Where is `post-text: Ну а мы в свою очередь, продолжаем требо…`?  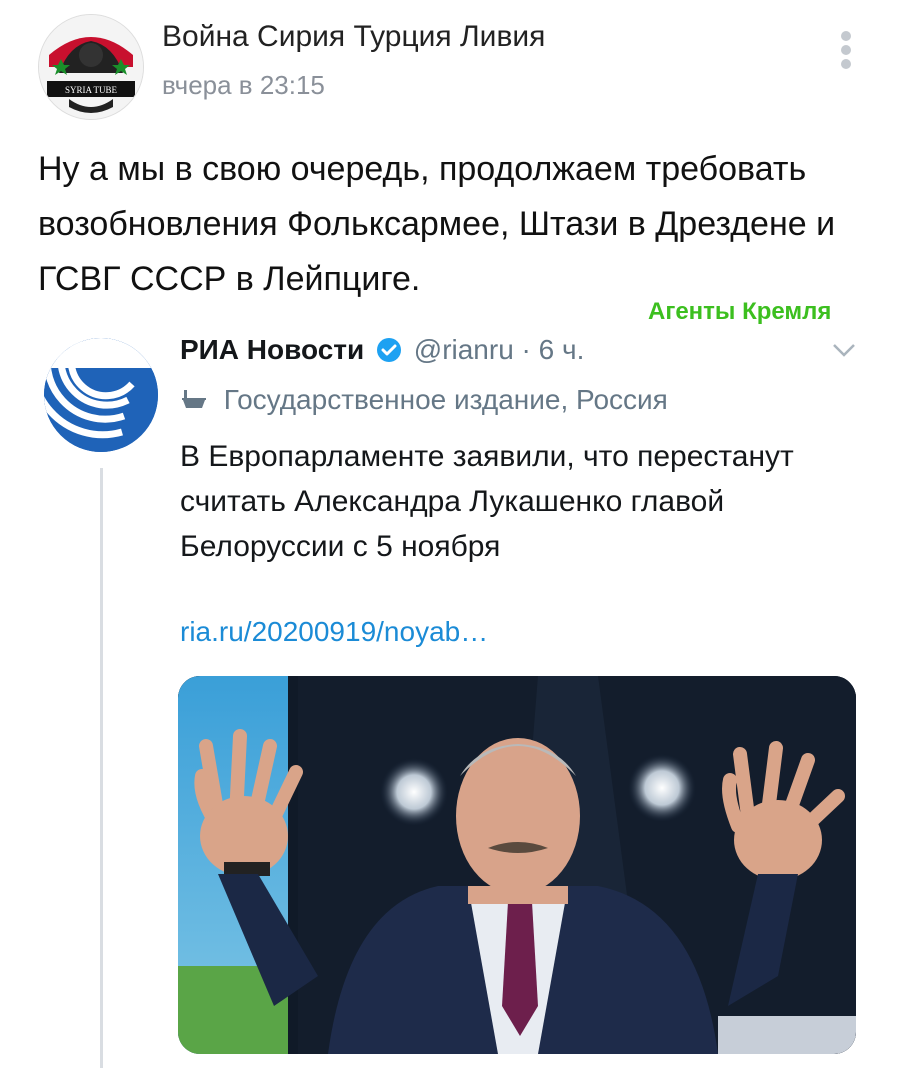
post-text: Ну а мы в свою очередь, продолжаем требо… is located at coordinates (437, 224).